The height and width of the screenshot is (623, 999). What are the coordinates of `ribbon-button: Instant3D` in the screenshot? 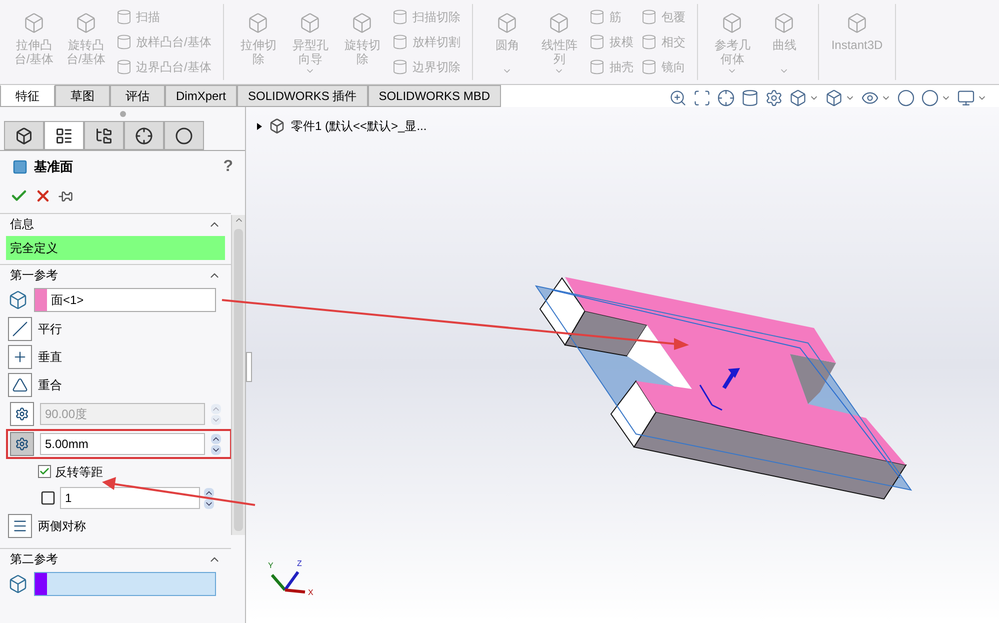 It's located at (857, 42).